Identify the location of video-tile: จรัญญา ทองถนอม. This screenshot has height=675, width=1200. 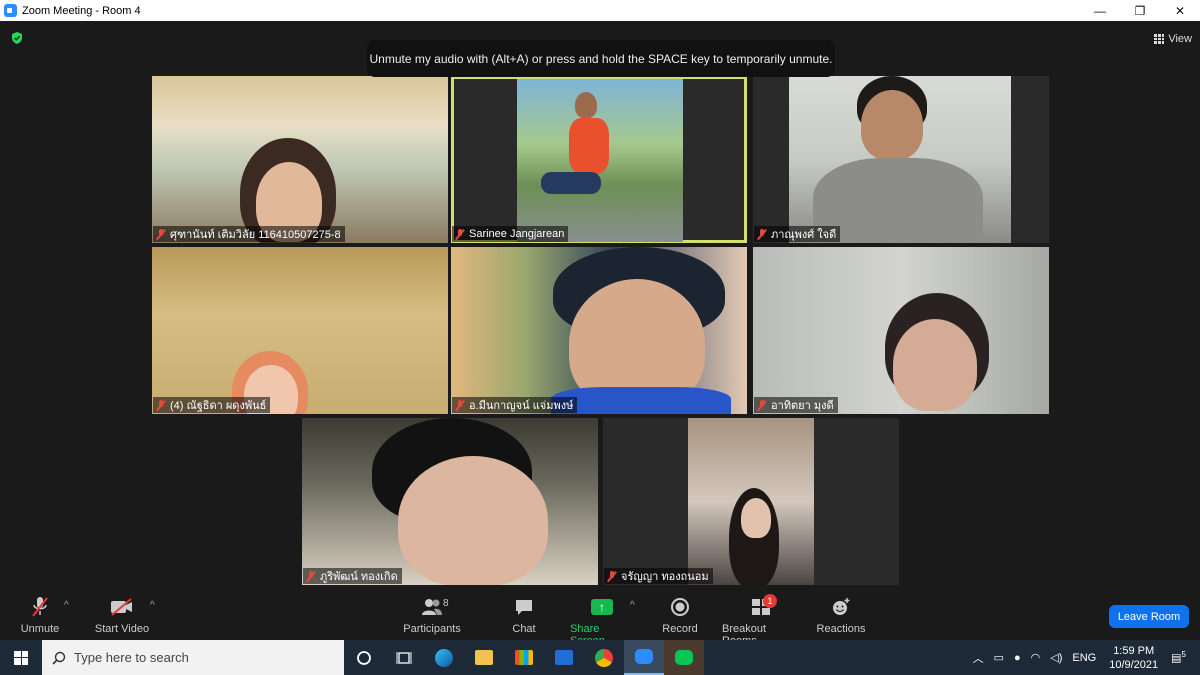
(751, 501).